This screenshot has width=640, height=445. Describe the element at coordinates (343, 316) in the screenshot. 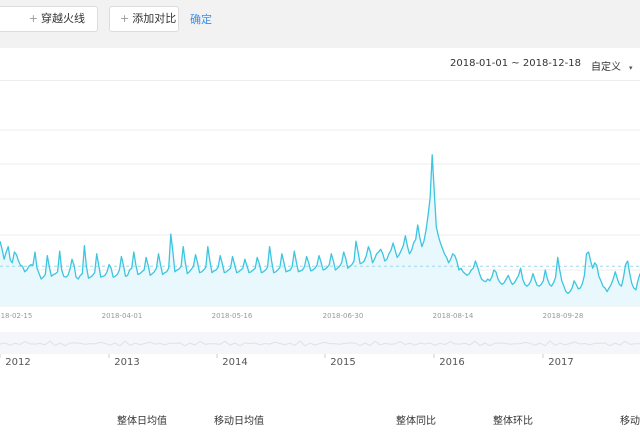

I see `x-tick-label: 2018-06-30` at that location.